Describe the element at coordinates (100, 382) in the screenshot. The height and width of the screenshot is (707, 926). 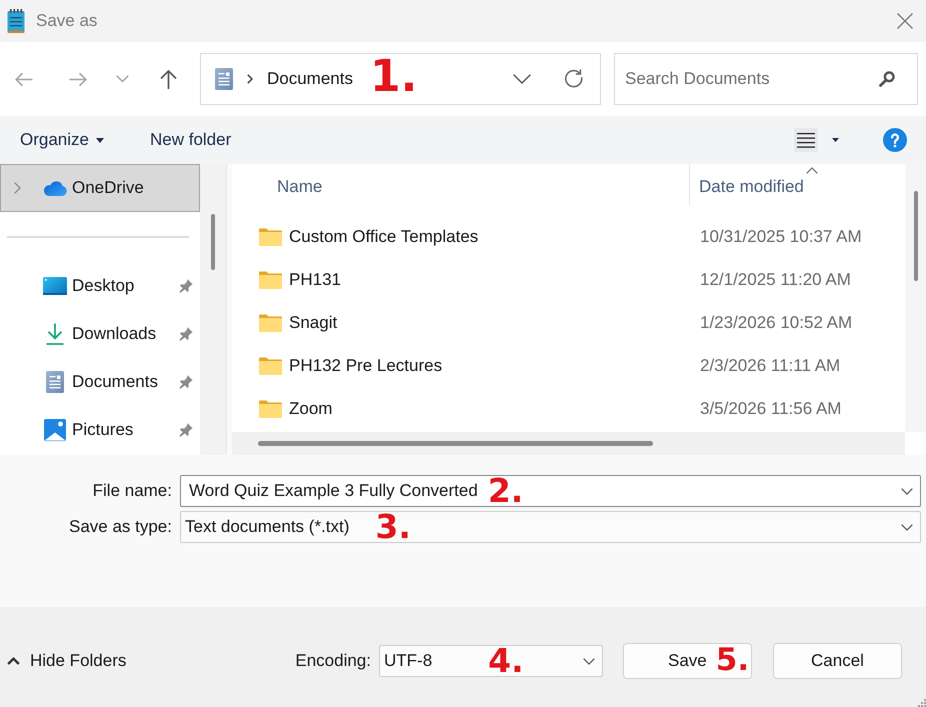
I see `sidebar-item: Documents` at that location.